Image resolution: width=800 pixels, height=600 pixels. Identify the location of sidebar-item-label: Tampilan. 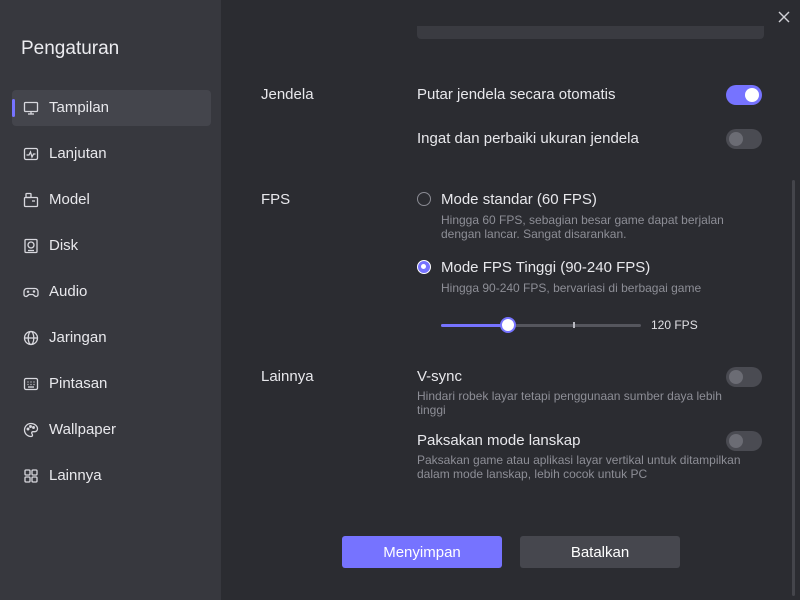
(79, 107).